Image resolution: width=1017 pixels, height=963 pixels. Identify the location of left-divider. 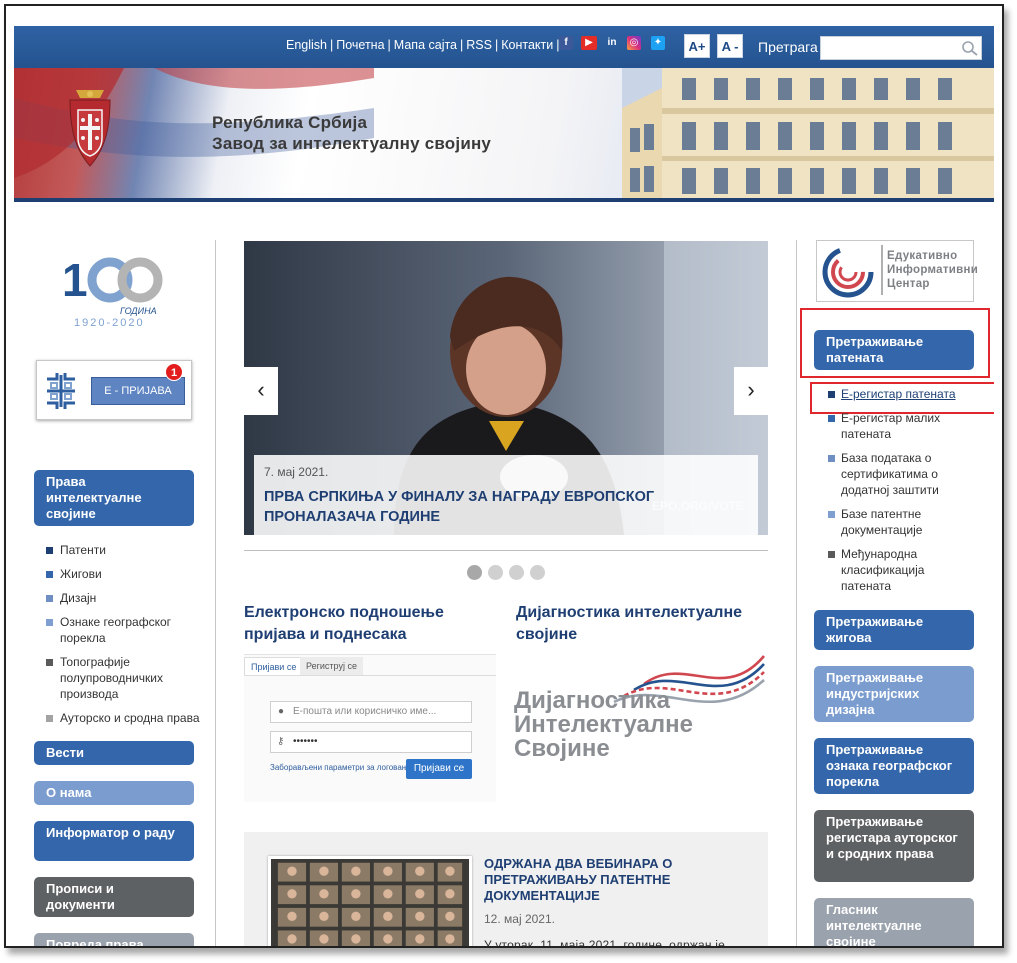
(215, 593).